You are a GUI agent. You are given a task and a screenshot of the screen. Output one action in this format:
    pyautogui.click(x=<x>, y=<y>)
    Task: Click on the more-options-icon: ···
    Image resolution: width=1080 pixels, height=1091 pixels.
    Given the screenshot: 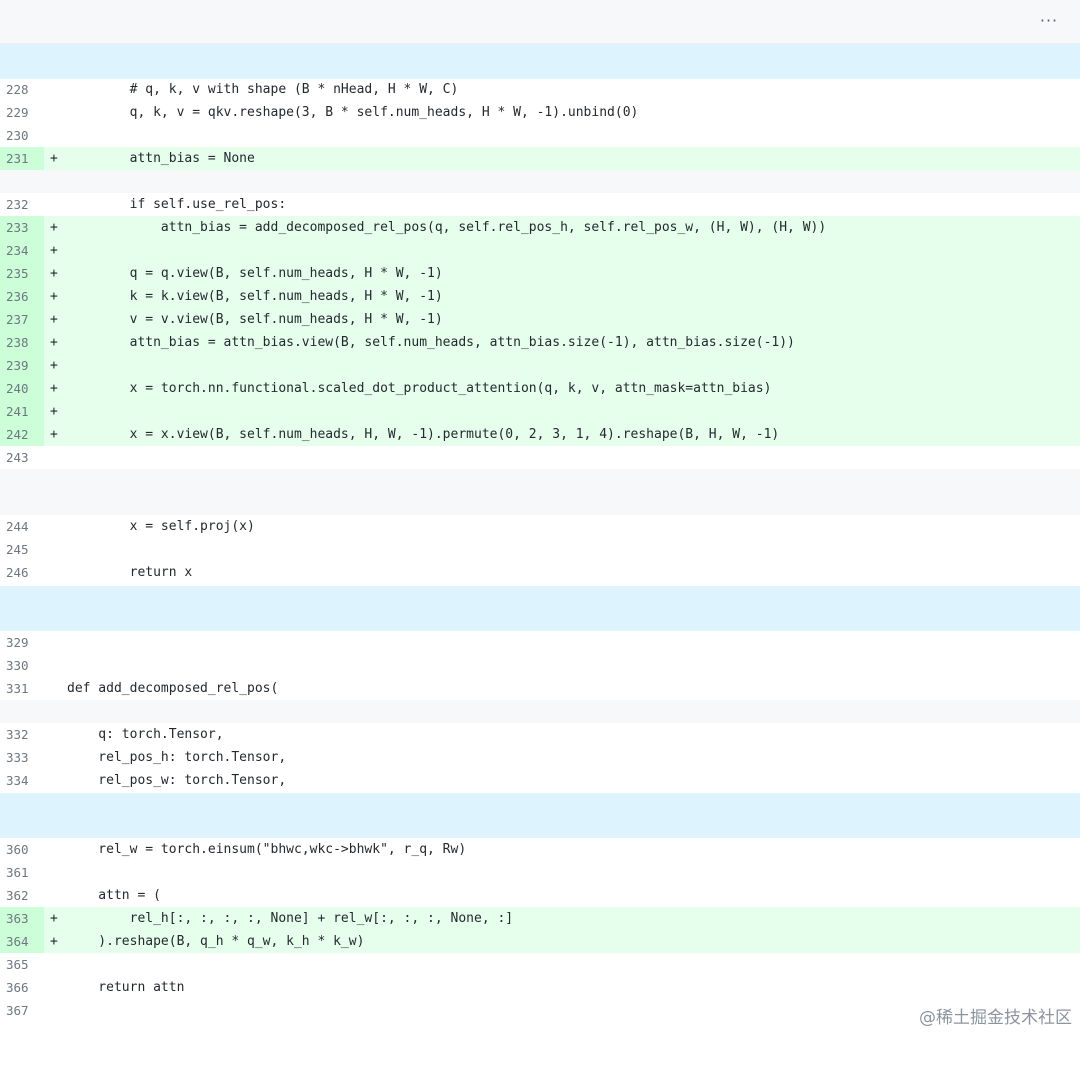 What is the action you would take?
    pyautogui.click(x=1049, y=21)
    